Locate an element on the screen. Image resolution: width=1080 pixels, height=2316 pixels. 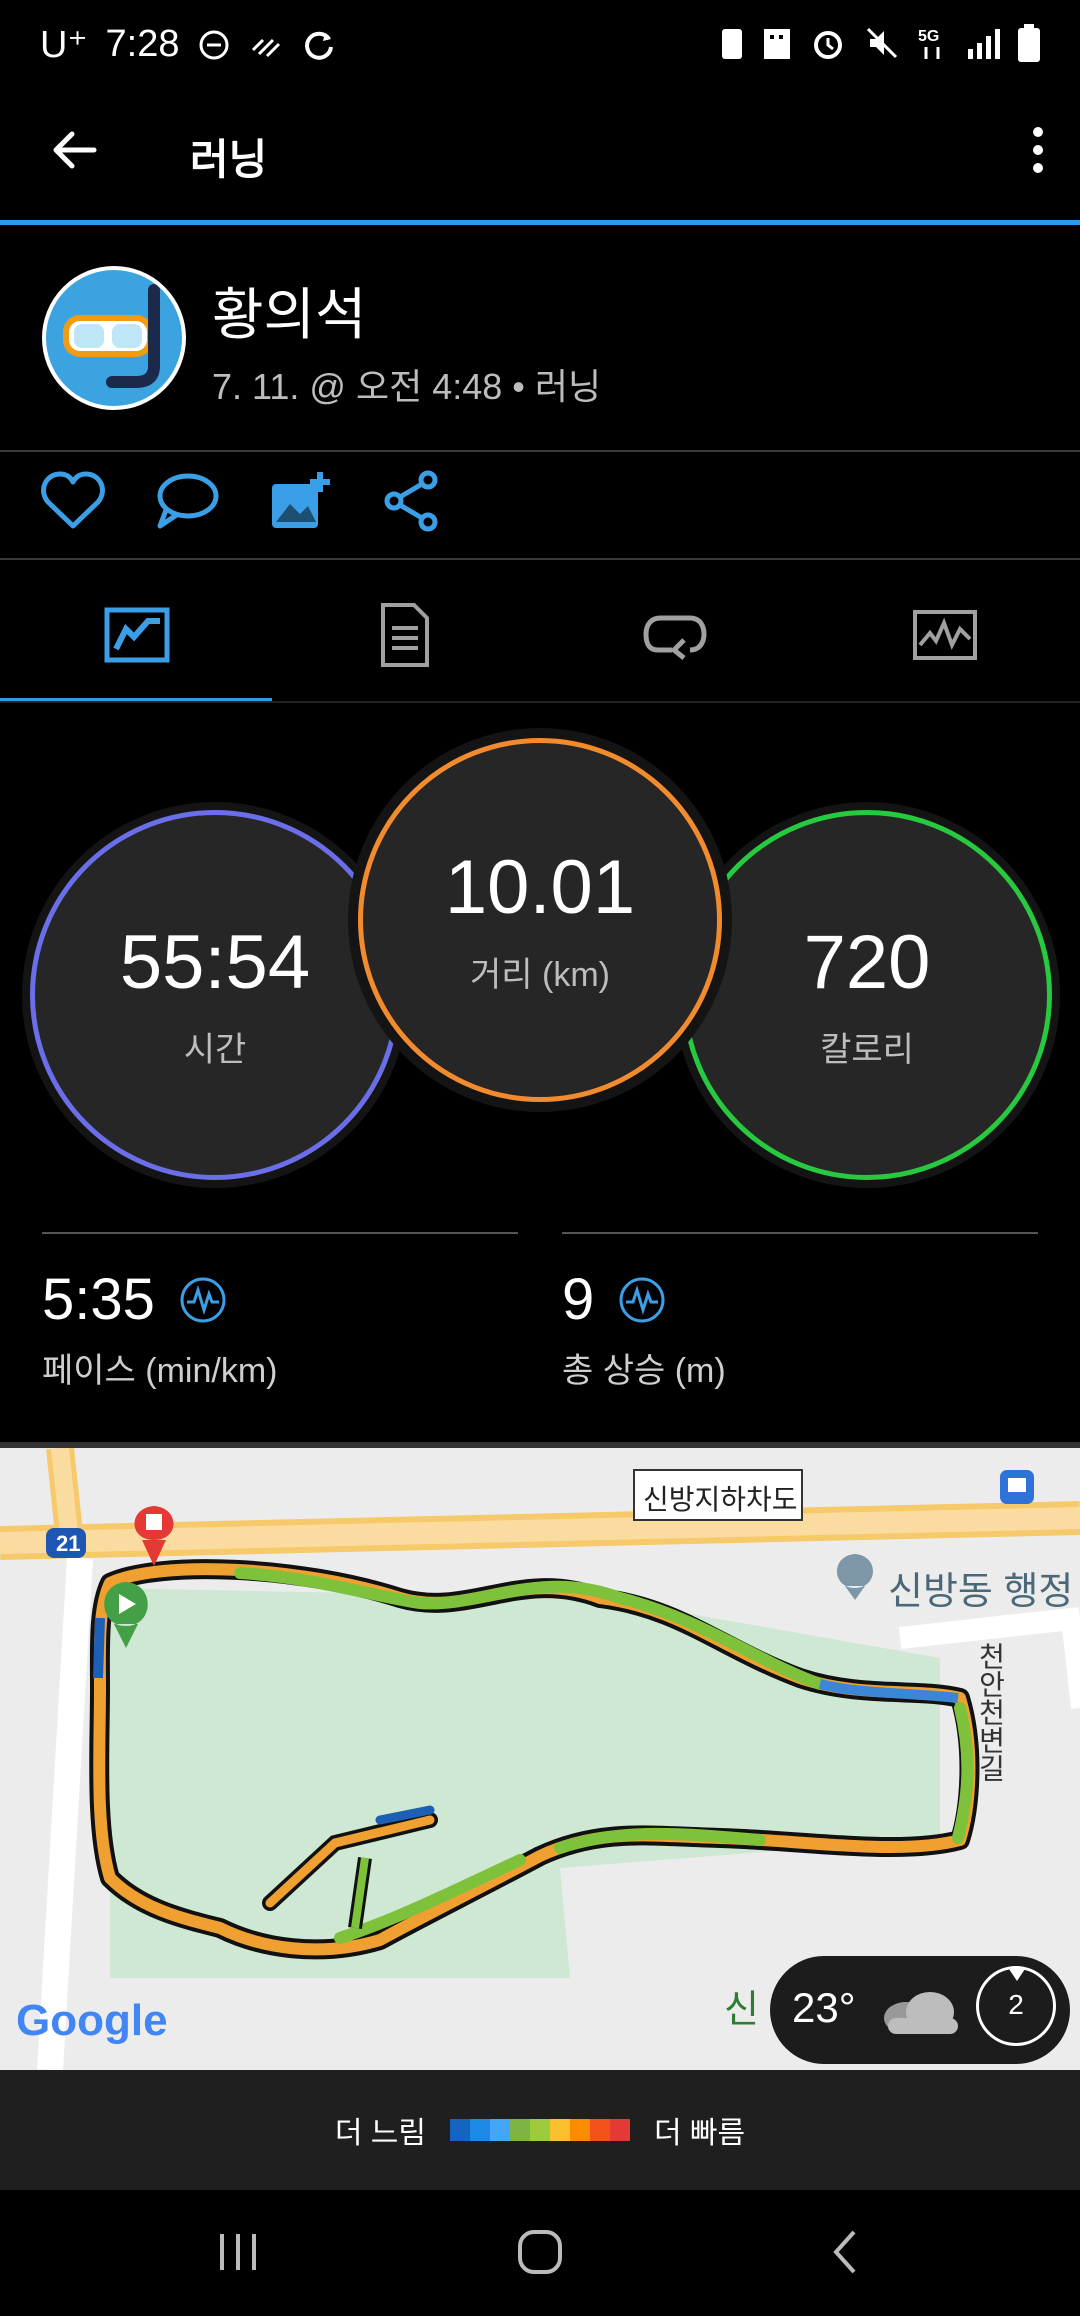
tab-graphs is located at coordinates (945, 635).